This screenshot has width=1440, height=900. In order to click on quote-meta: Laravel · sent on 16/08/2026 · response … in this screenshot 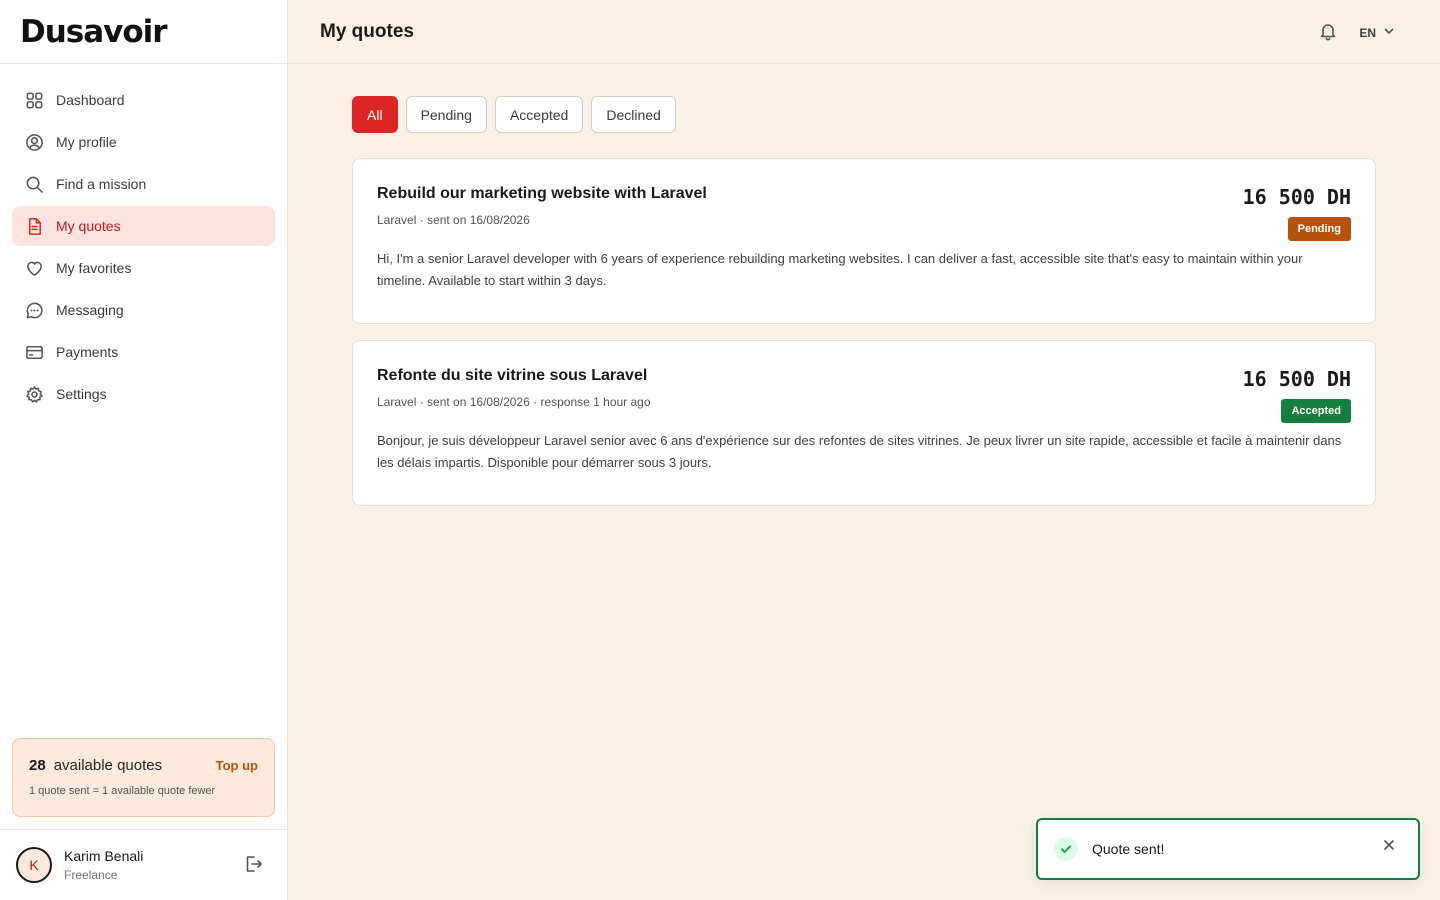, I will do `click(514, 402)`.